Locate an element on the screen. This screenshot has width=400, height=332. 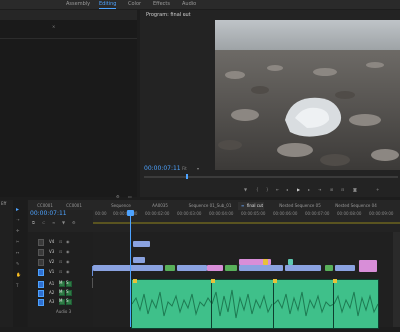
solo-letter: S is located at coordinates (67, 291).